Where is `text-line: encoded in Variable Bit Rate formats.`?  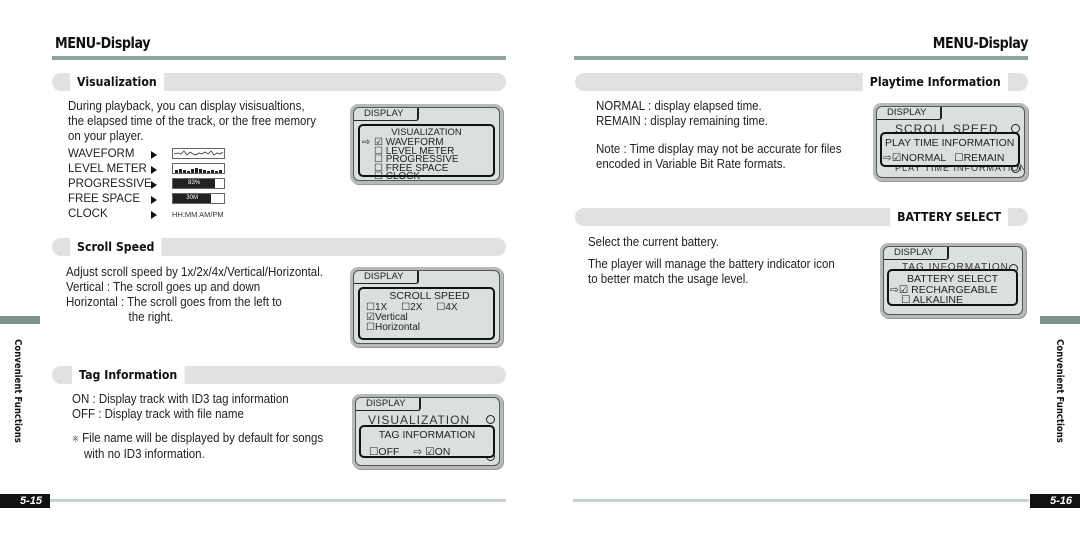
text-line: encoded in Variable Bit Rate formats. is located at coordinates (691, 164).